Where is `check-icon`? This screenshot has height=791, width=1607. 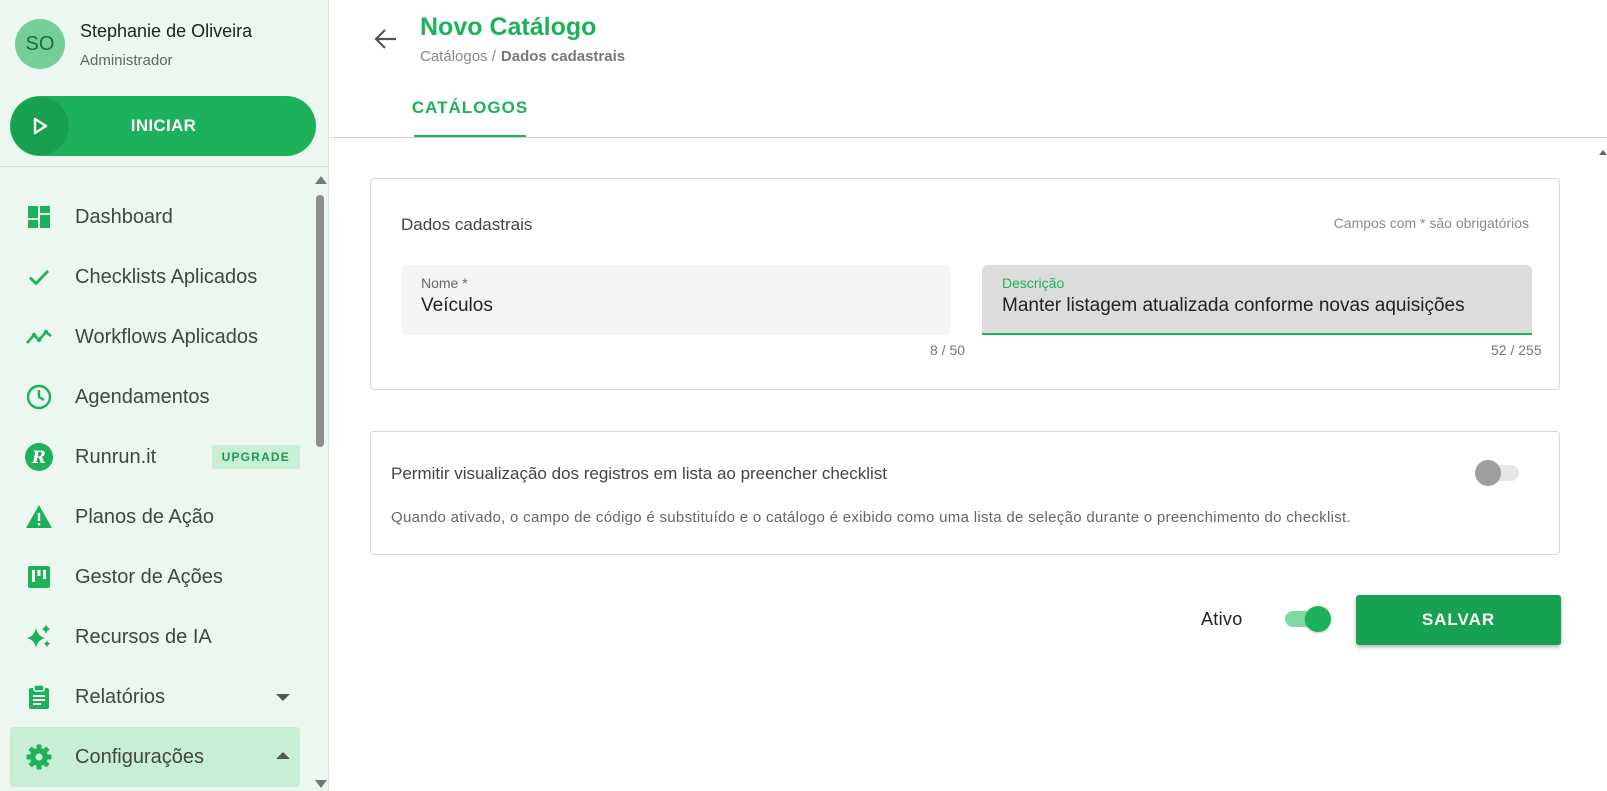
check-icon is located at coordinates (39, 277).